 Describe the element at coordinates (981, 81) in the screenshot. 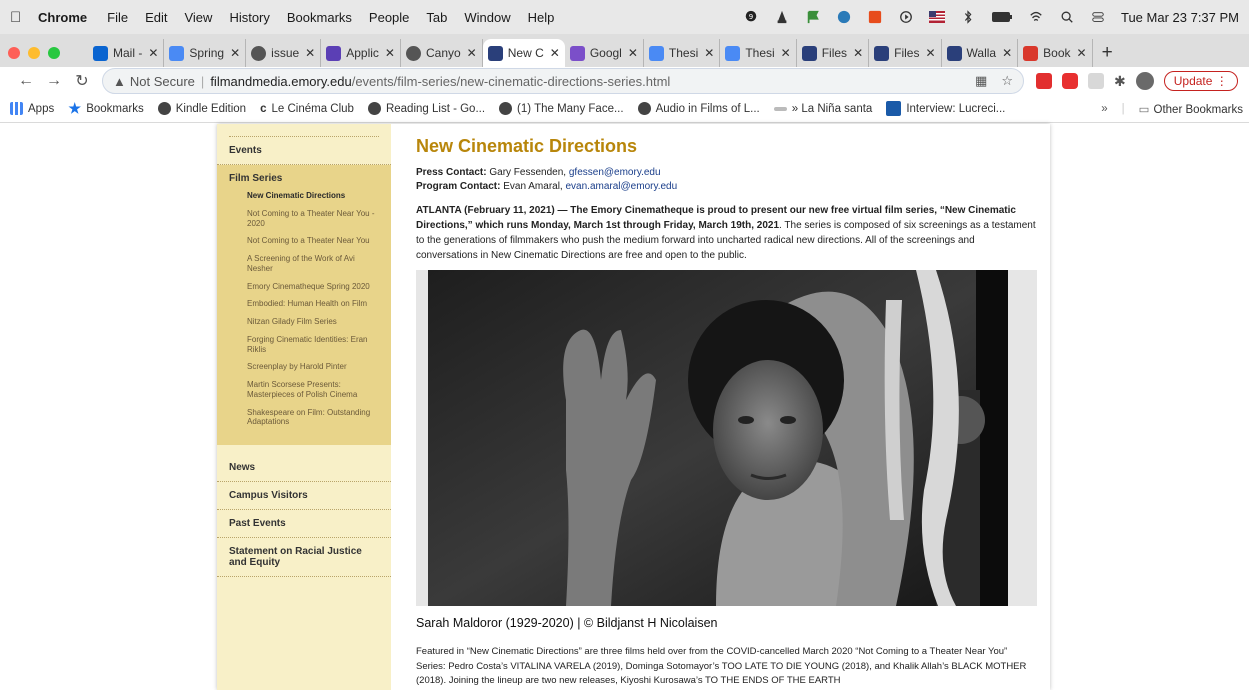

I see `qr-code-icon: ▦` at that location.